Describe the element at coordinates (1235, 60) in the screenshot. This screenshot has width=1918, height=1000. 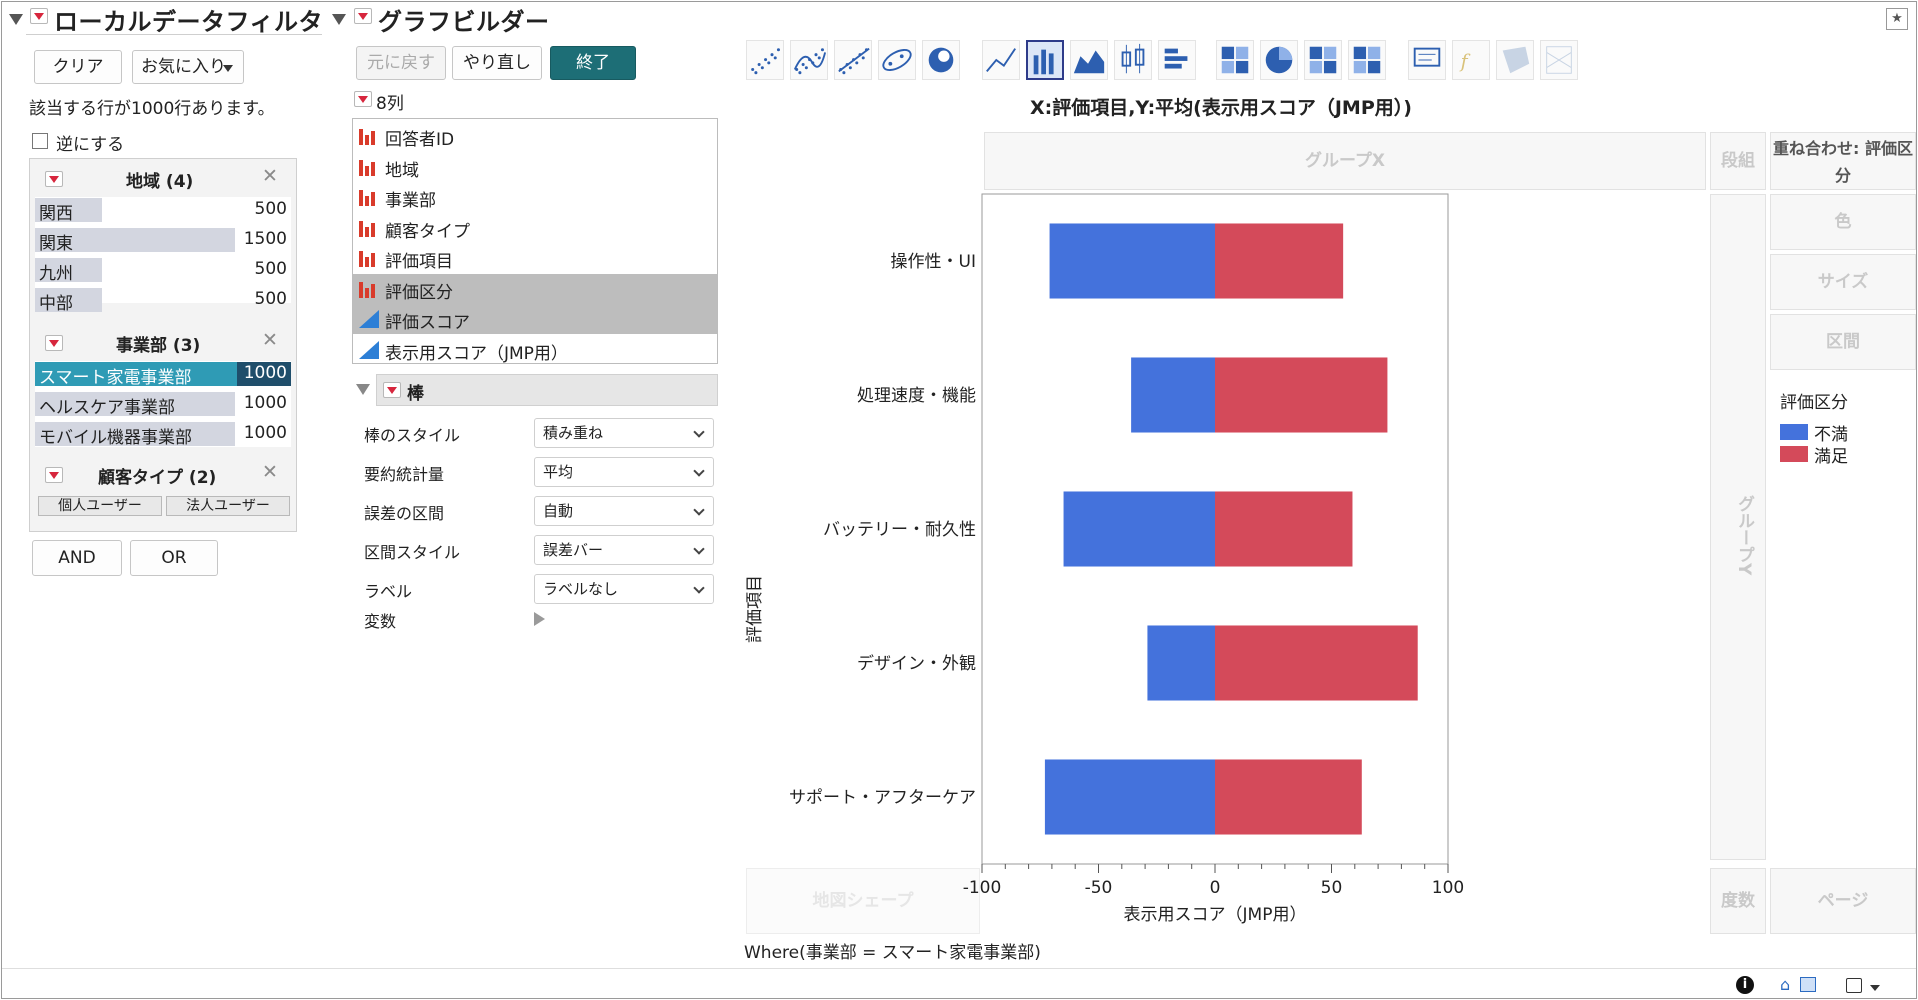
I see `heatmap-element-icon` at that location.